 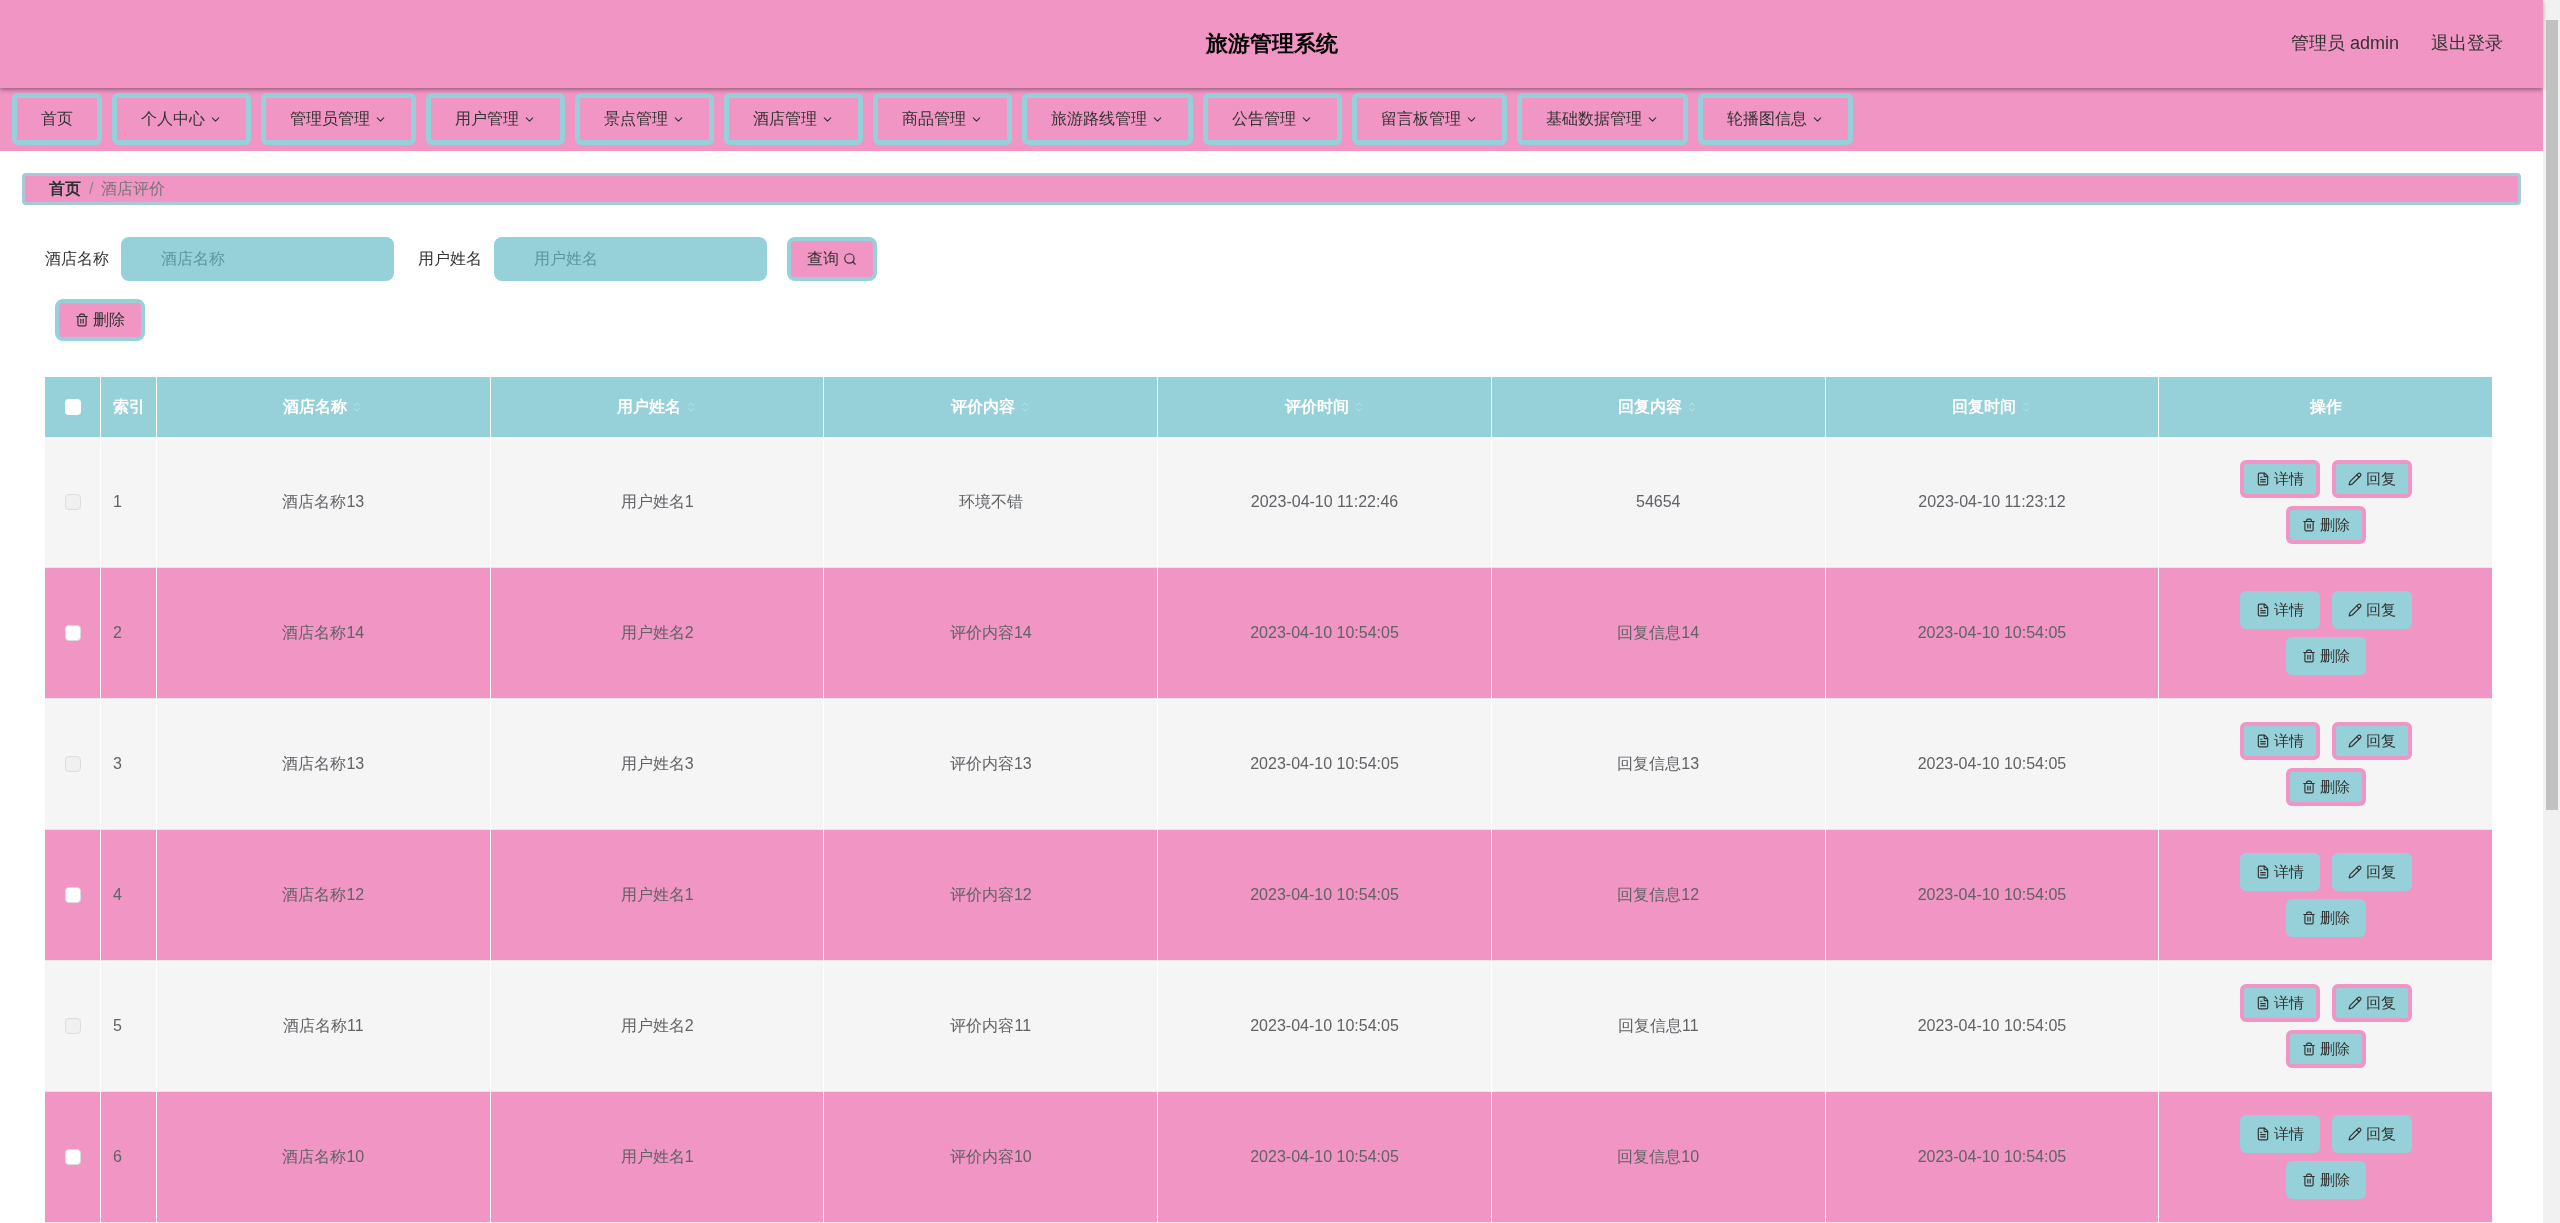 I want to click on table-cell-text: 酒店名称11, so click(x=323, y=1026).